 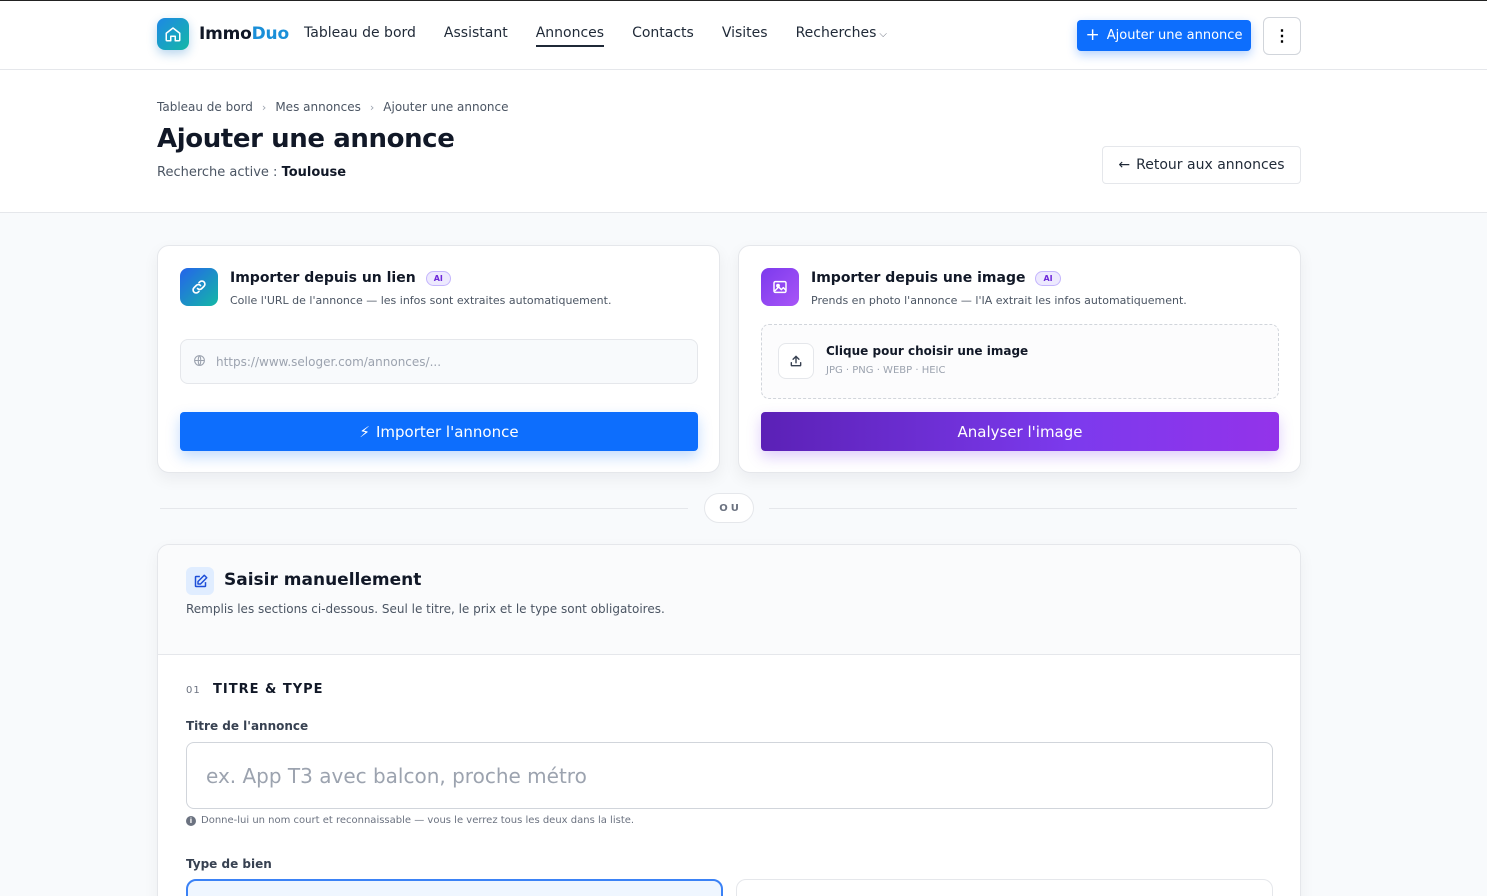 What do you see at coordinates (780, 287) in the screenshot?
I see `image-icon` at bounding box center [780, 287].